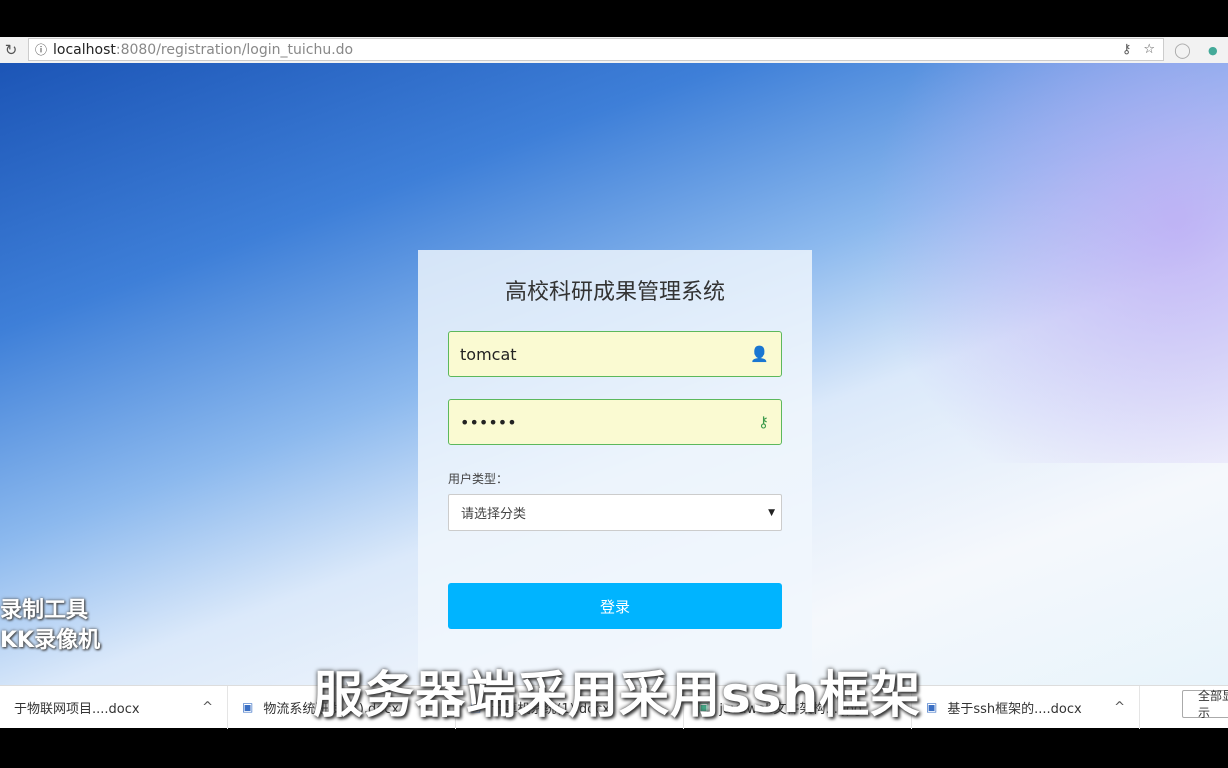  What do you see at coordinates (494, 514) in the screenshot?
I see `user-type-value: 请选择分类` at bounding box center [494, 514].